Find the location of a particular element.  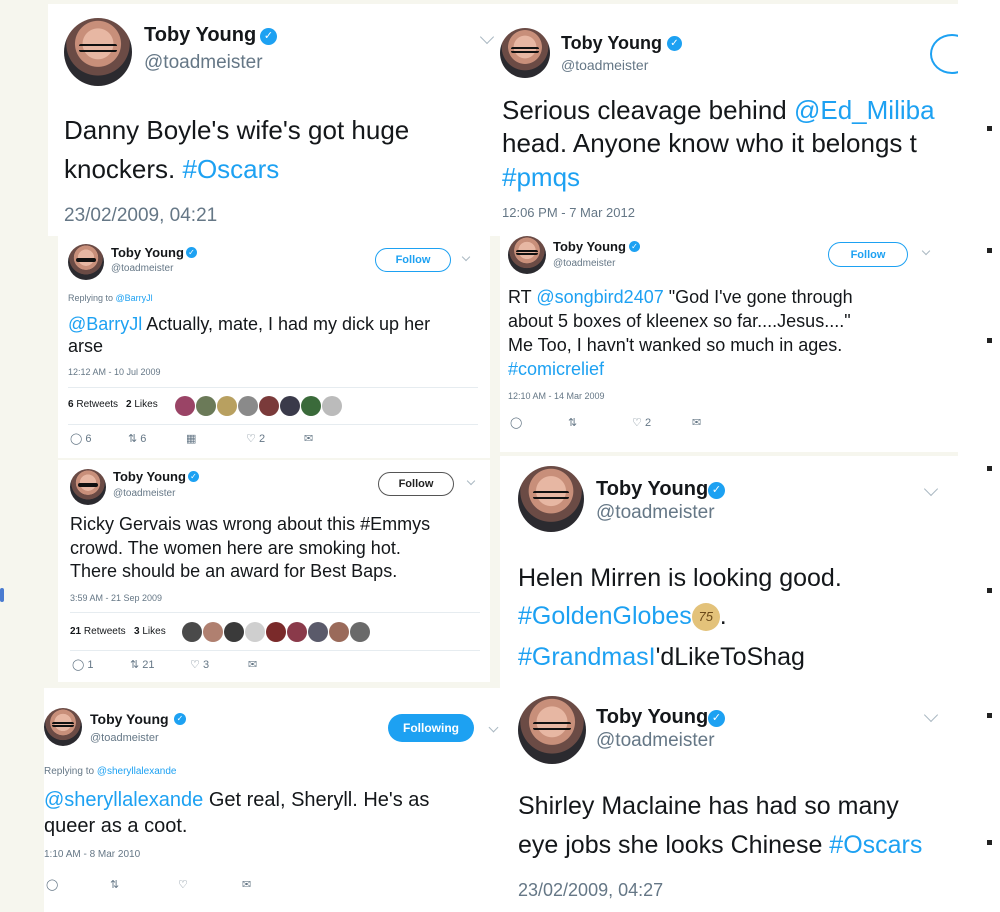

tweet-text-line: crowd. The women here are smoking hot. is located at coordinates (235, 548).